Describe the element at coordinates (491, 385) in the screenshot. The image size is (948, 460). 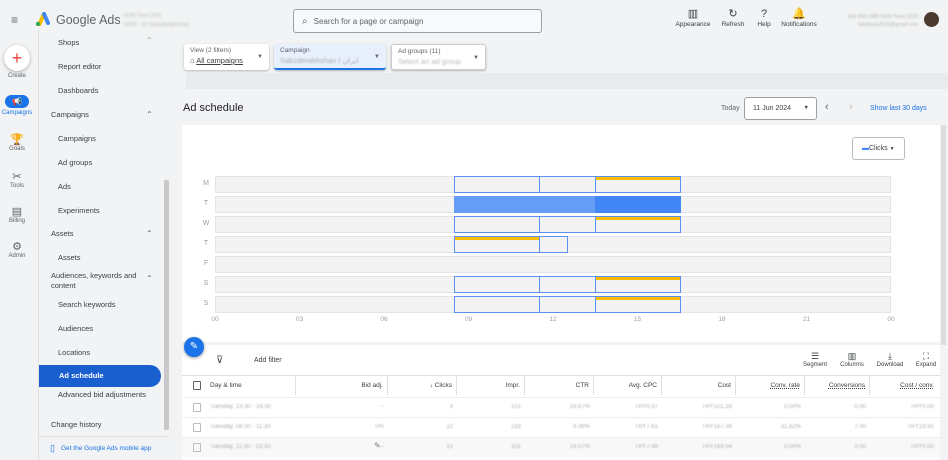
I see `column-header-impr: Impr.` at that location.